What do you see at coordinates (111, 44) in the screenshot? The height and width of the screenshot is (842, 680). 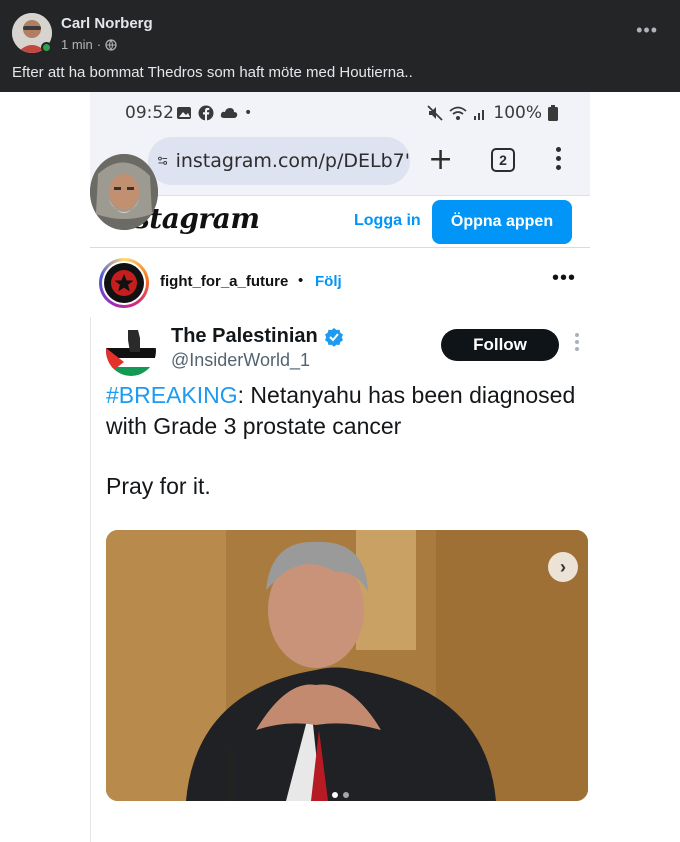 I see `globe-icon` at bounding box center [111, 44].